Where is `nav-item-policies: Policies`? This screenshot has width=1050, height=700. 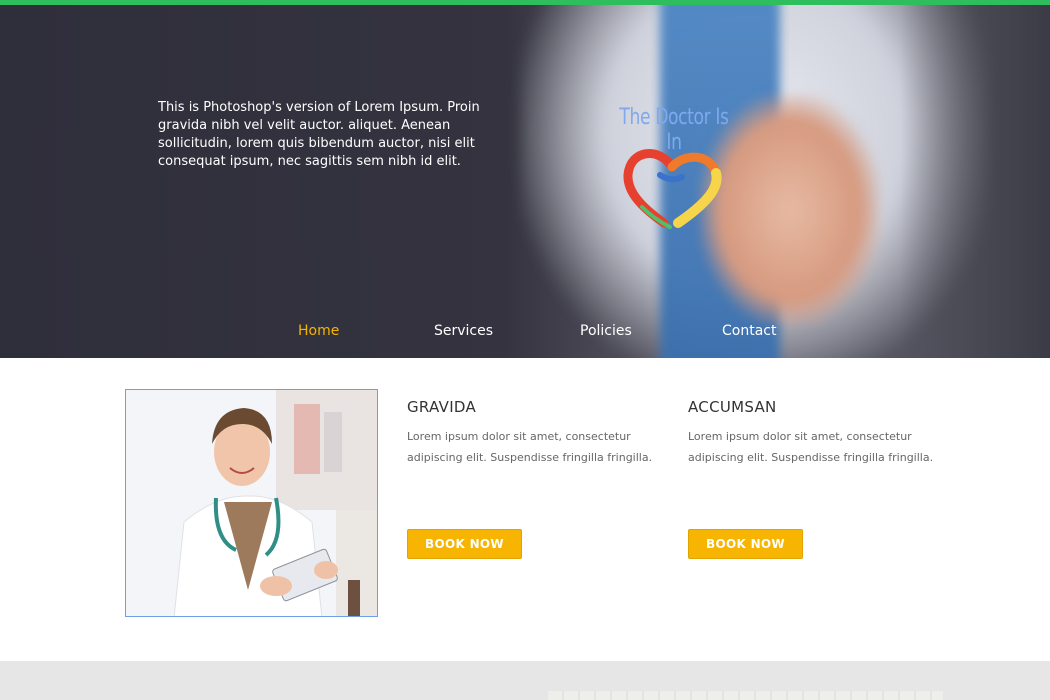 nav-item-policies: Policies is located at coordinates (606, 331).